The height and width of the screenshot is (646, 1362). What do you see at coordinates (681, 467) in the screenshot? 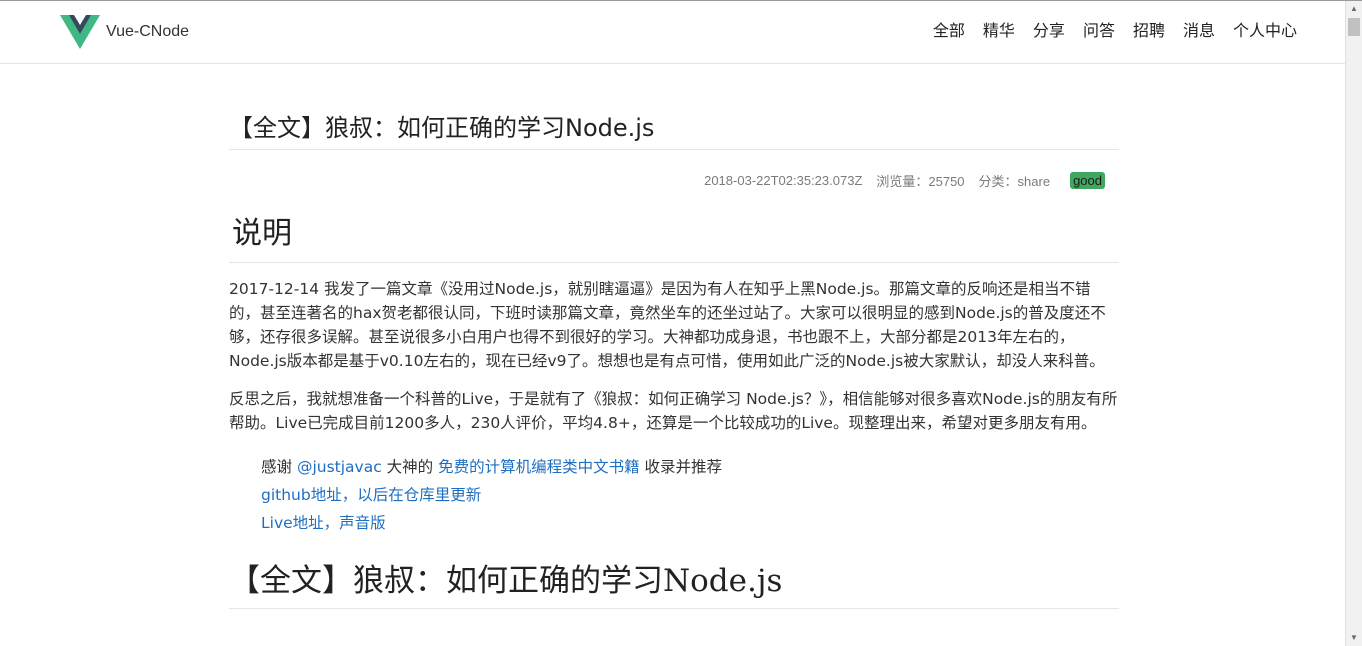
I see `thanks-suffix: 收录并推荐` at bounding box center [681, 467].